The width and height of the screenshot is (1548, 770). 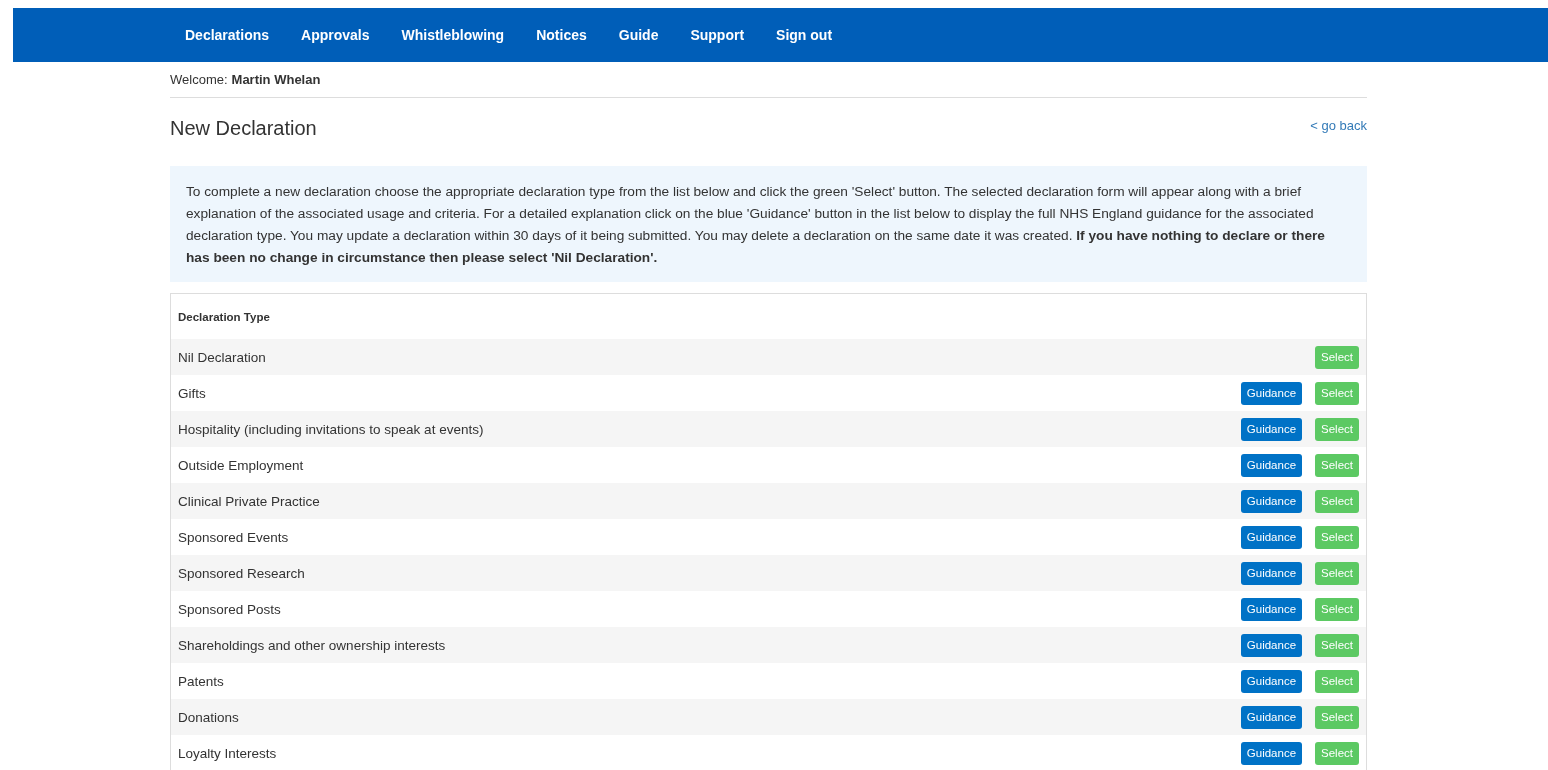 What do you see at coordinates (335, 35) in the screenshot?
I see `nav-link: Approvals` at bounding box center [335, 35].